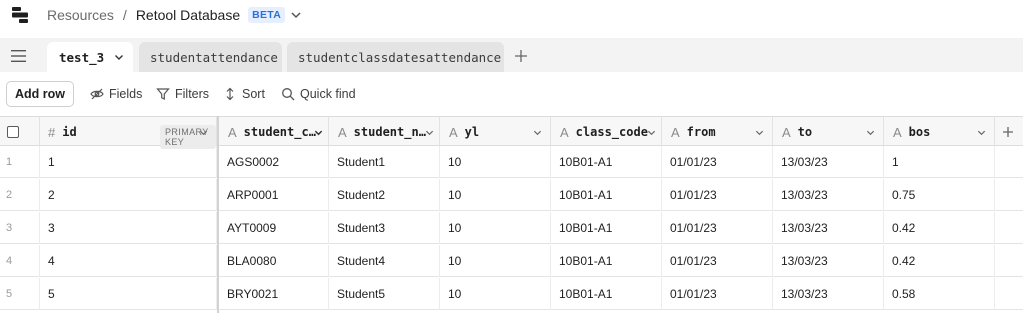 The width and height of the screenshot is (1023, 313). Describe the element at coordinates (128, 228) in the screenshot. I see `cell-id: 3` at that location.